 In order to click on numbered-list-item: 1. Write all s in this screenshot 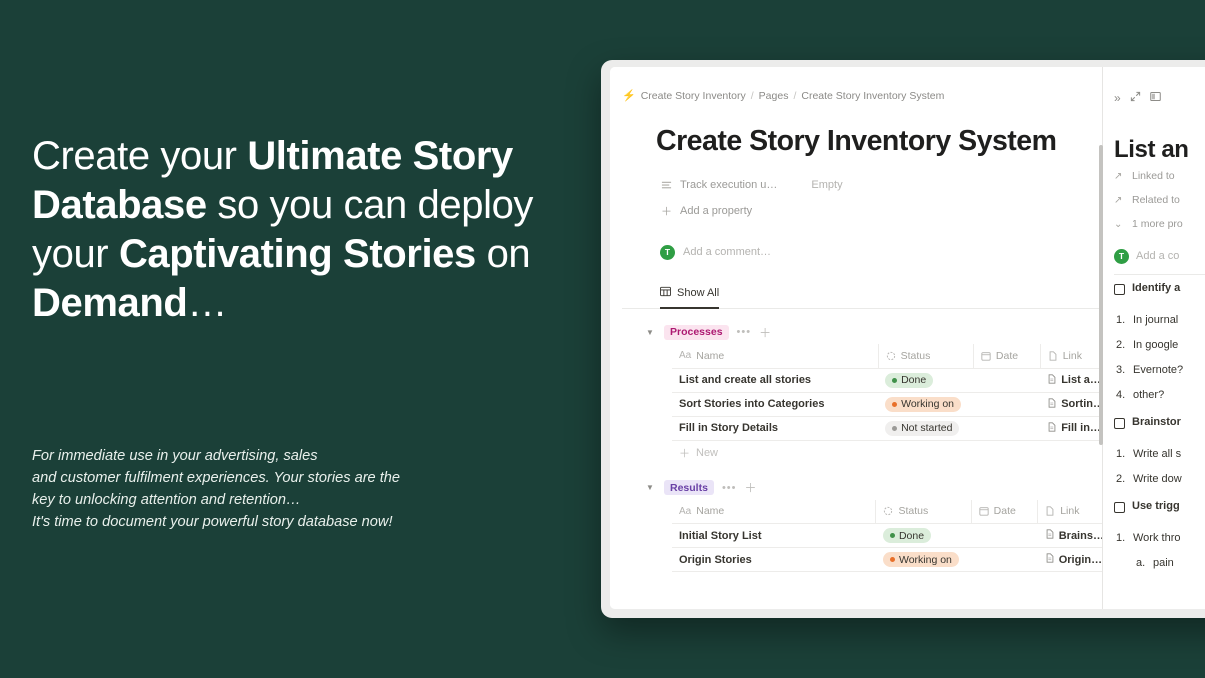, I will do `click(1160, 453)`.